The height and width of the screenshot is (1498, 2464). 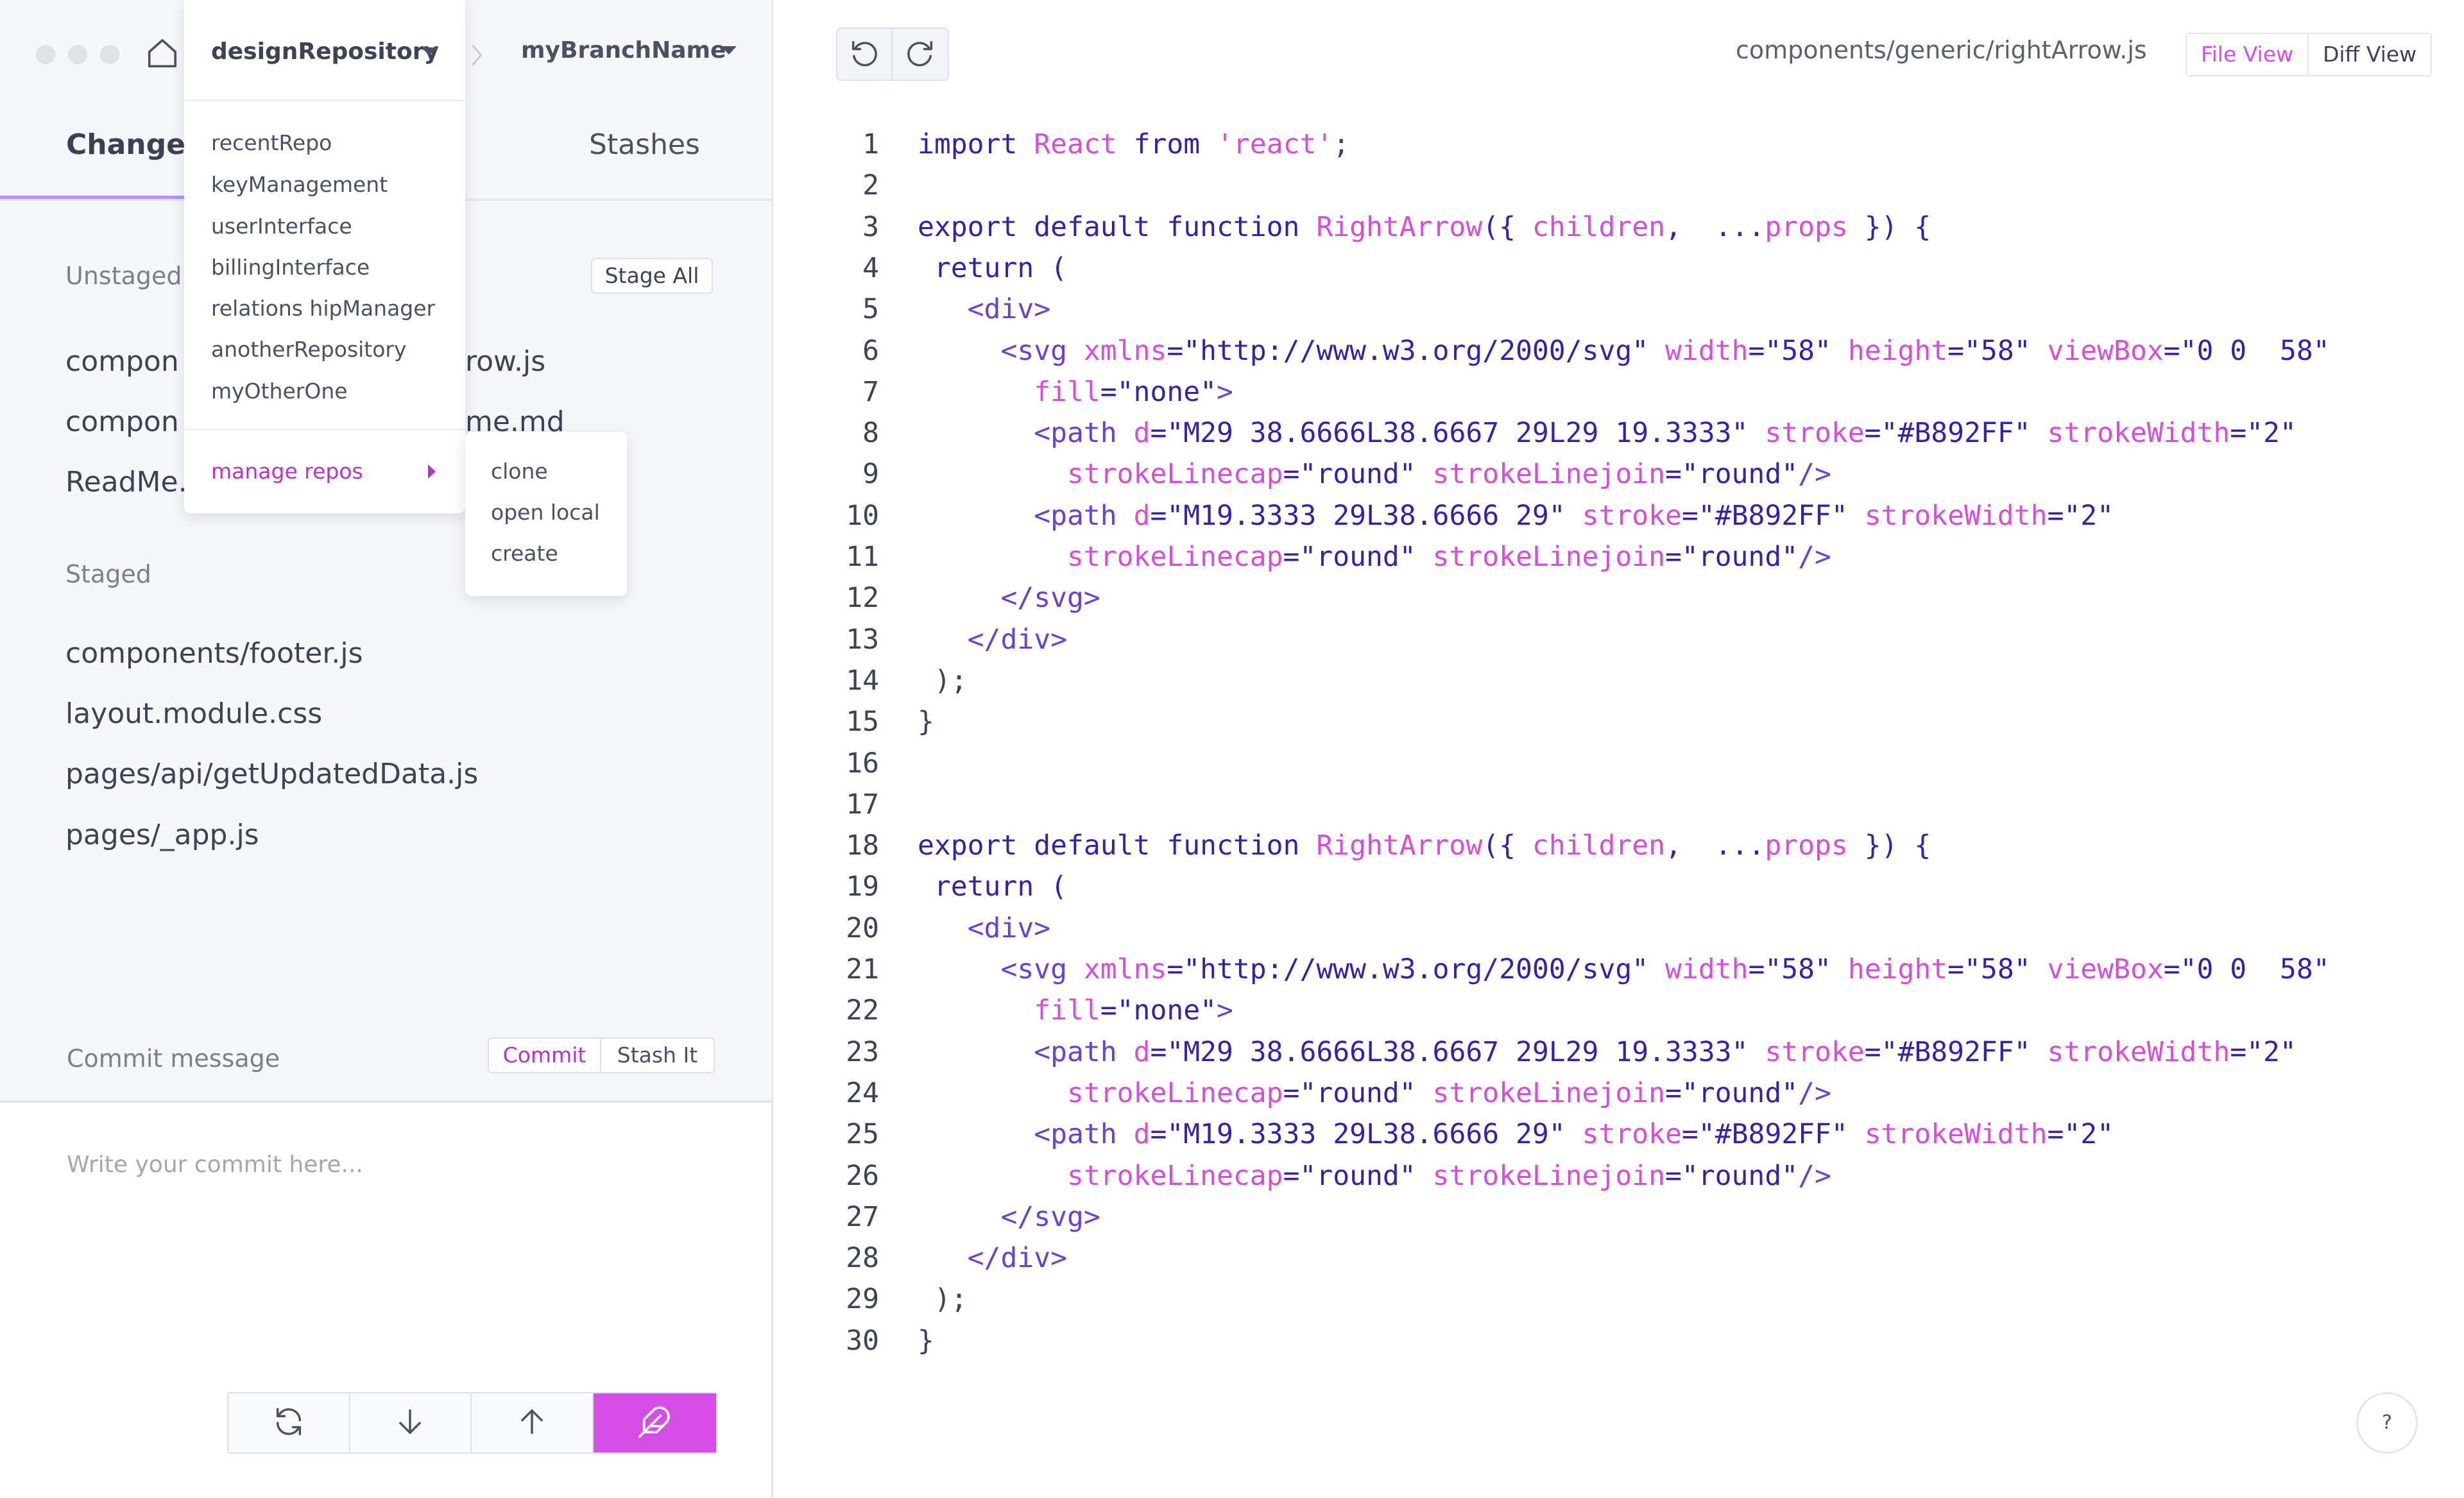 What do you see at coordinates (110, 54) in the screenshot?
I see `window-maximize-button` at bounding box center [110, 54].